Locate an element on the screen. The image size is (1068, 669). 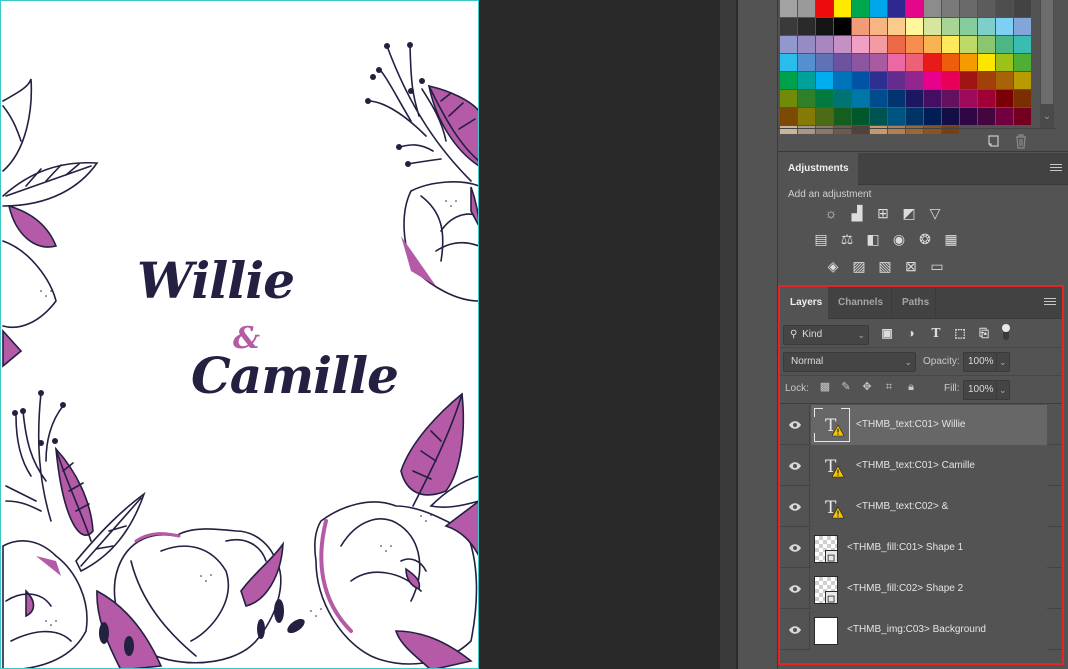
panel-divider is located at coordinates (728, 334).